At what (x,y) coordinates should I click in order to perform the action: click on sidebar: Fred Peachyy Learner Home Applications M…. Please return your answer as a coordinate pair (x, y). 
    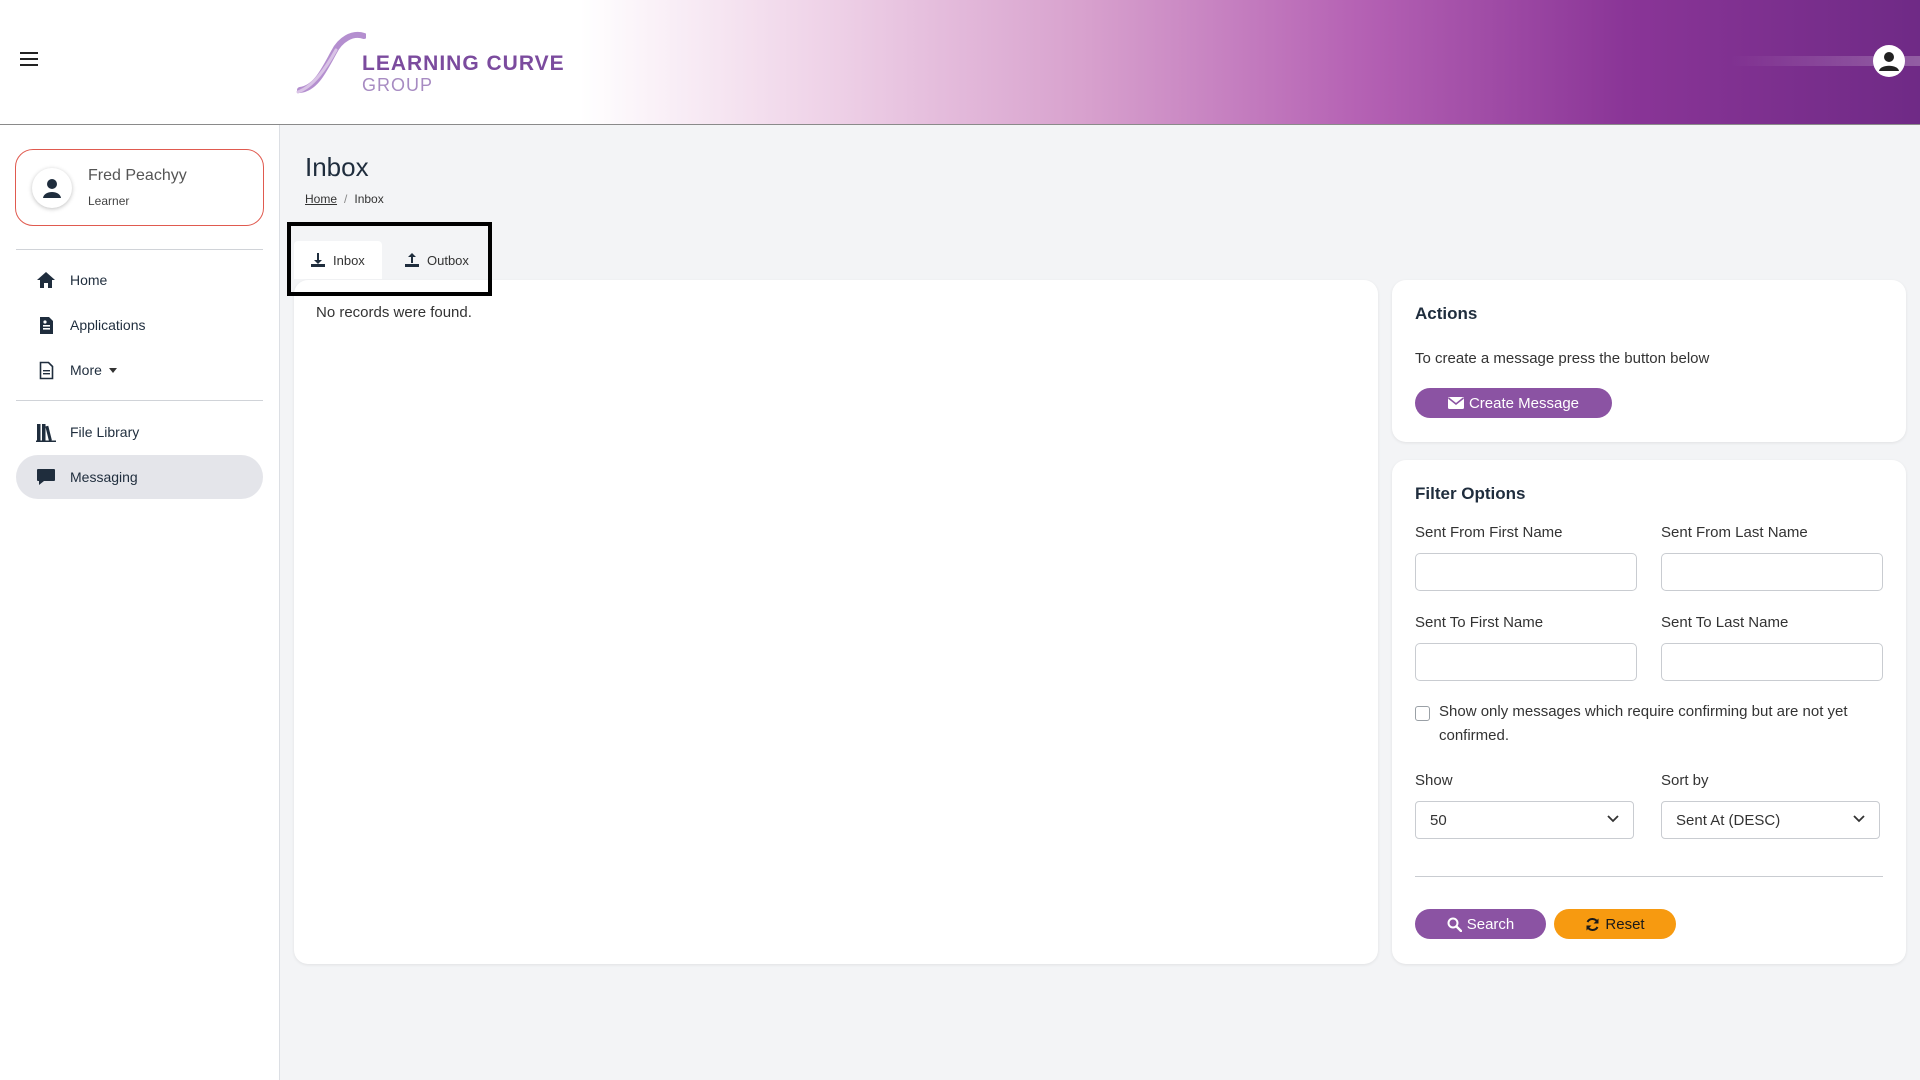
    Looking at the image, I should click on (140, 602).